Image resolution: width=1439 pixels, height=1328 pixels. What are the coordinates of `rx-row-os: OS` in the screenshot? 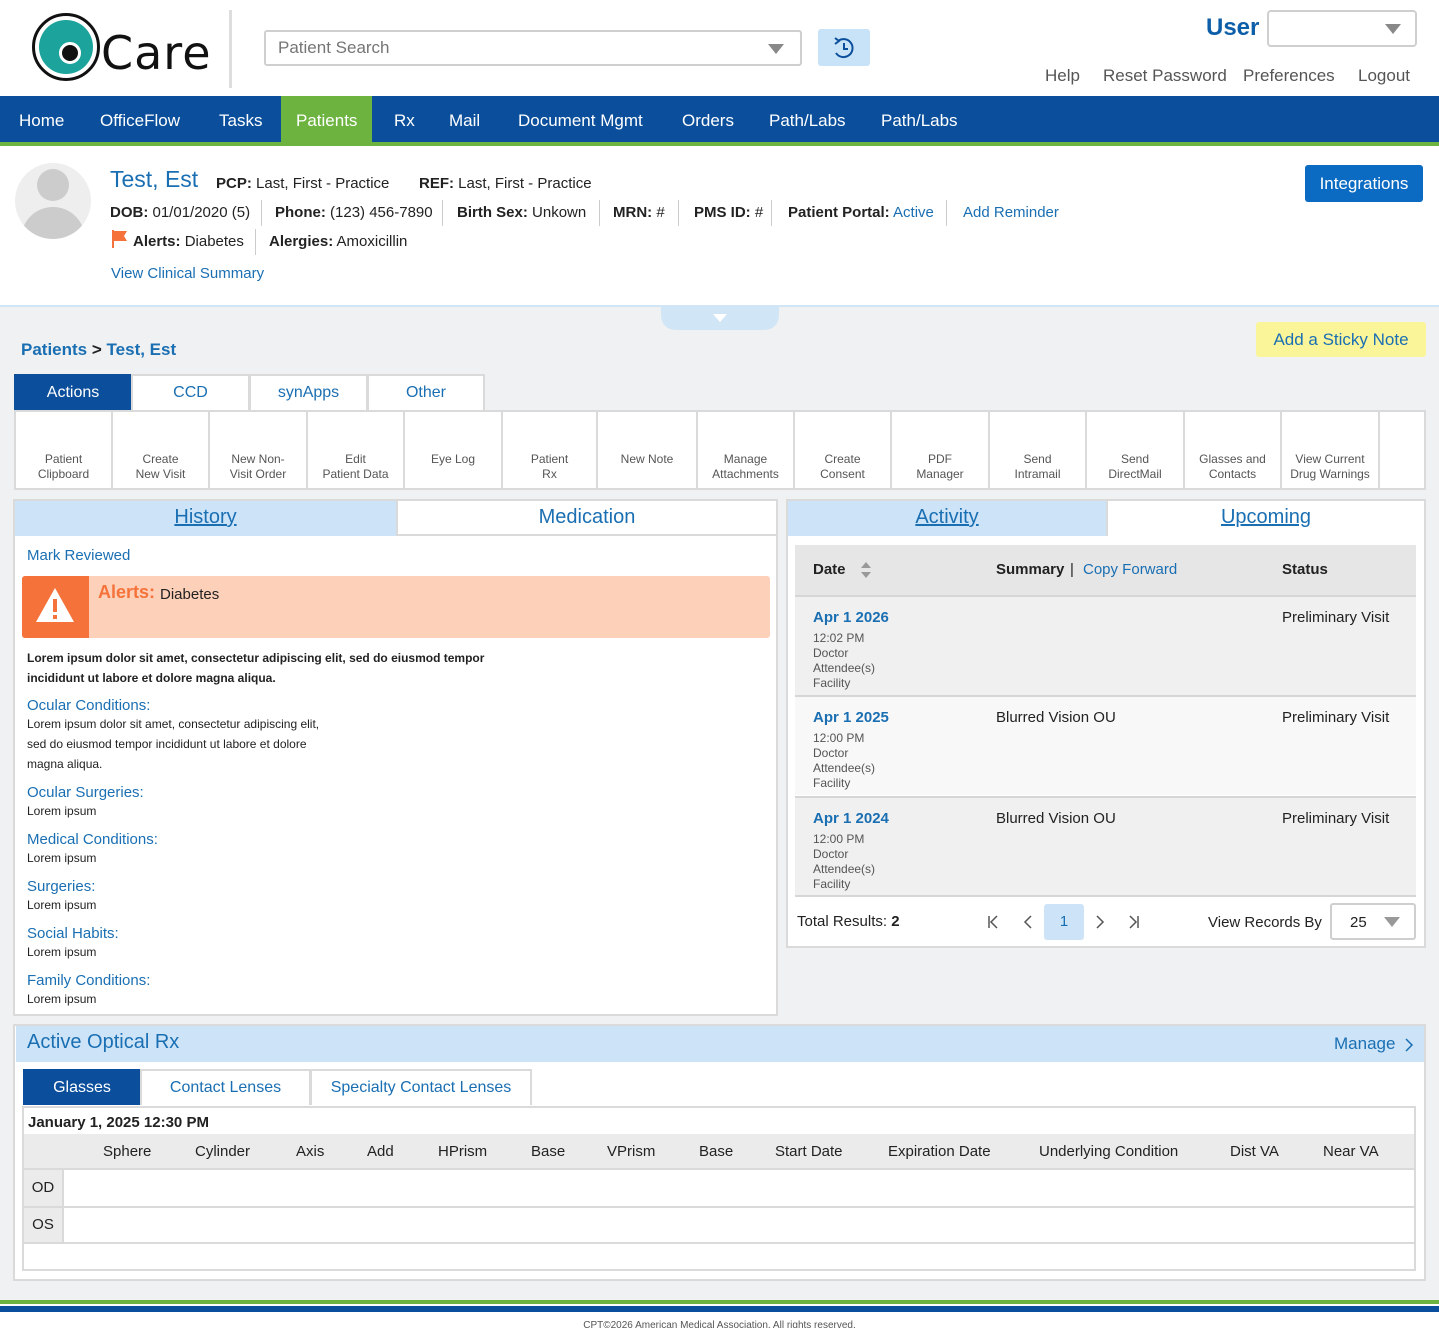 It's located at (719, 1225).